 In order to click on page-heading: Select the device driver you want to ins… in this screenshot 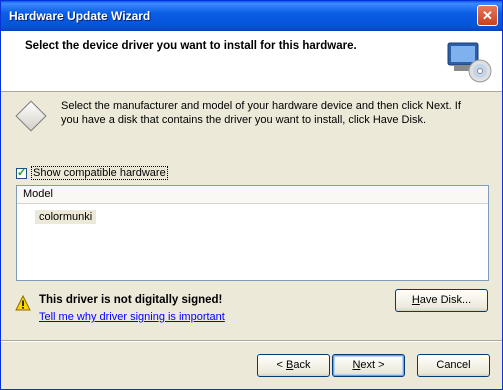, I will do `click(191, 46)`.